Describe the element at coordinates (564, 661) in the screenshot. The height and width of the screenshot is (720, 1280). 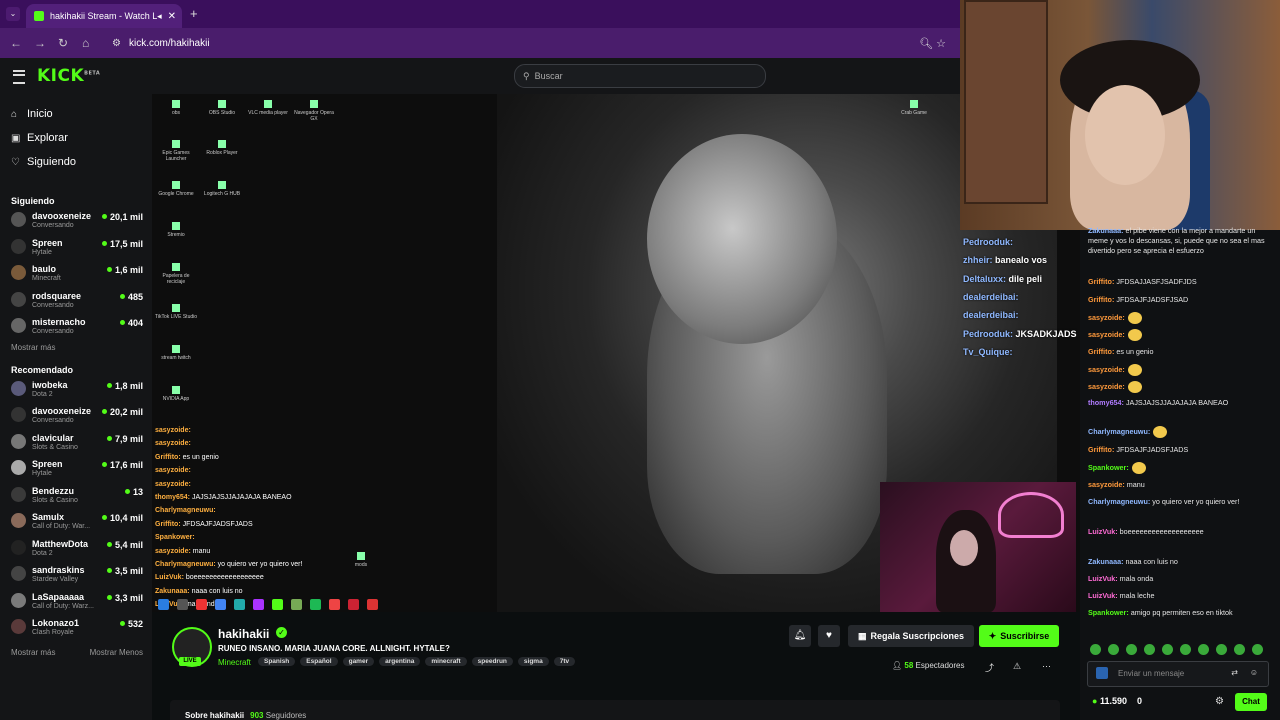
I see `stream-tag: 7tv` at that location.